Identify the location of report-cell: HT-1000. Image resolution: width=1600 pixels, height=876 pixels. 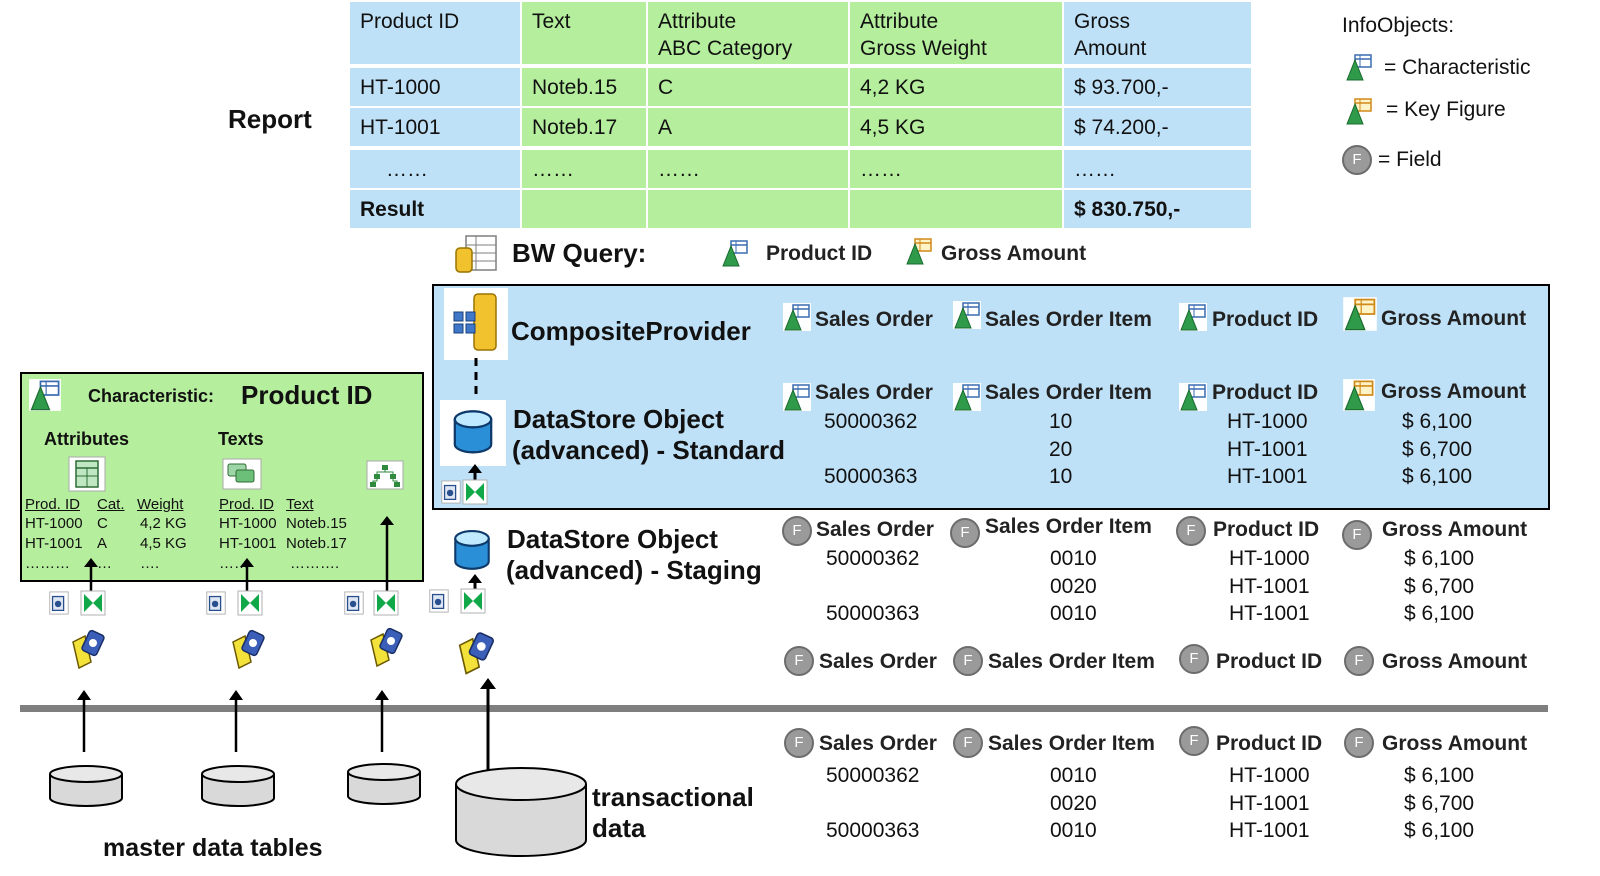
(435, 87).